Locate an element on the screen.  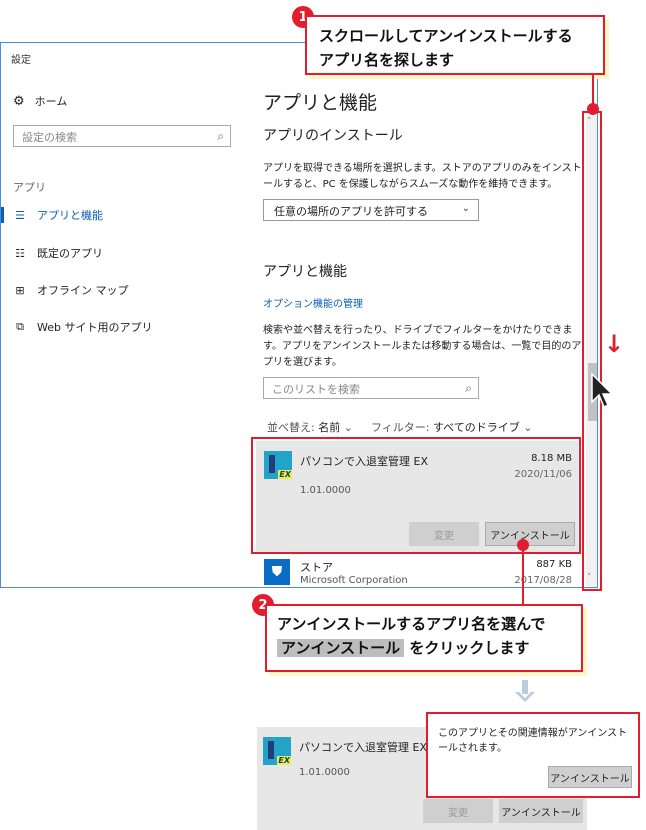
uninstall-button: アンインストール is located at coordinates (541, 811).